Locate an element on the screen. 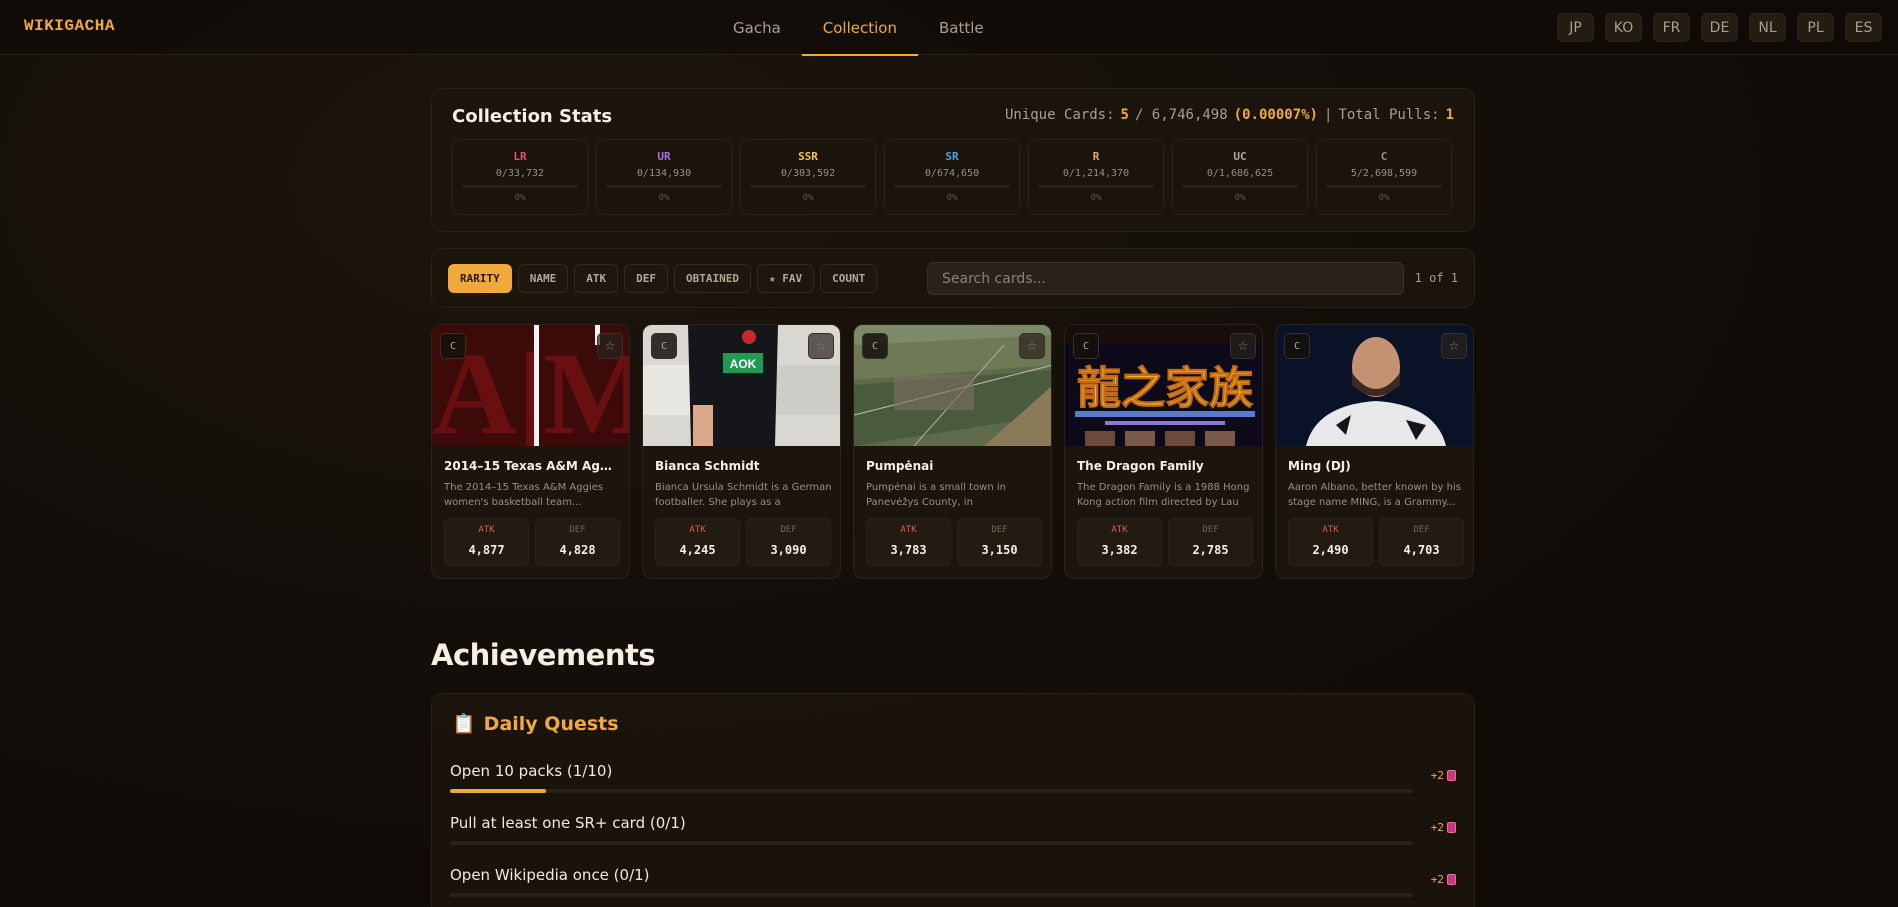 This screenshot has height=907, width=1898. sort-buttons: RARITY NAME ATK DEF OBTAINED ★ FAV COUNT is located at coordinates (663, 278).